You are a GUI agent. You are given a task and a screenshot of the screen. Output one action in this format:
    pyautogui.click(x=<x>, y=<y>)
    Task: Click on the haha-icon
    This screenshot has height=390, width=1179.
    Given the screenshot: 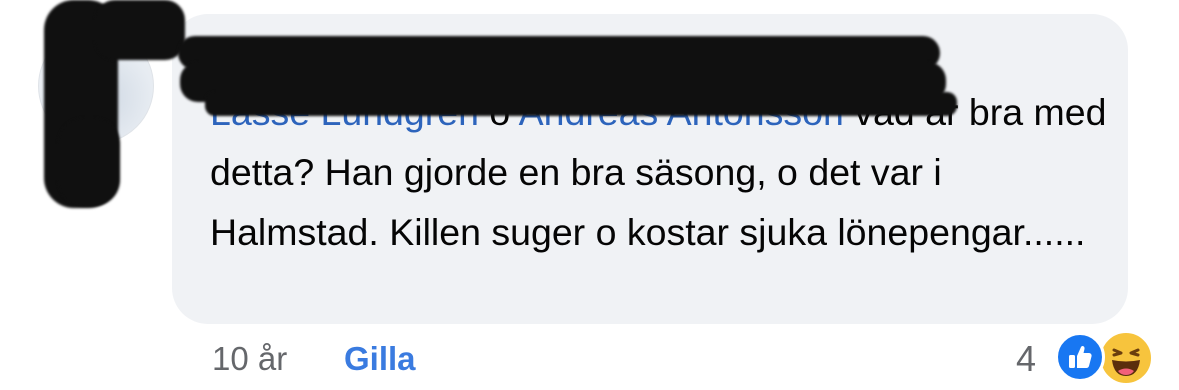 What is the action you would take?
    pyautogui.click(x=1126, y=358)
    